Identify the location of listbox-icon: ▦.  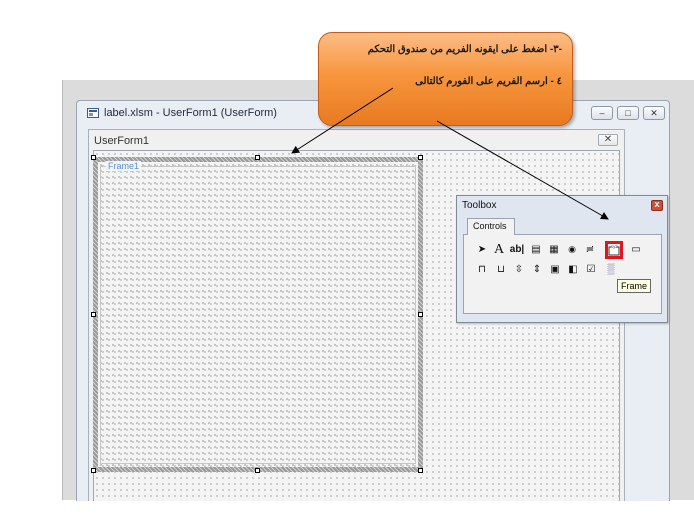
(554, 249).